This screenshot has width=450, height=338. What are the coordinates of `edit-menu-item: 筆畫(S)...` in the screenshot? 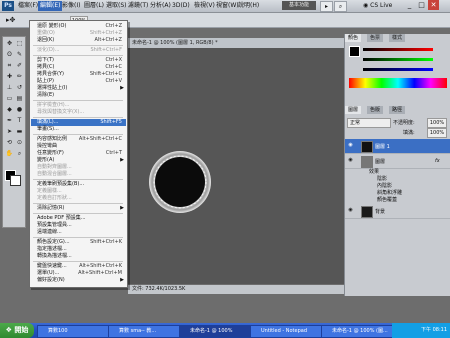 It's located at (78, 129).